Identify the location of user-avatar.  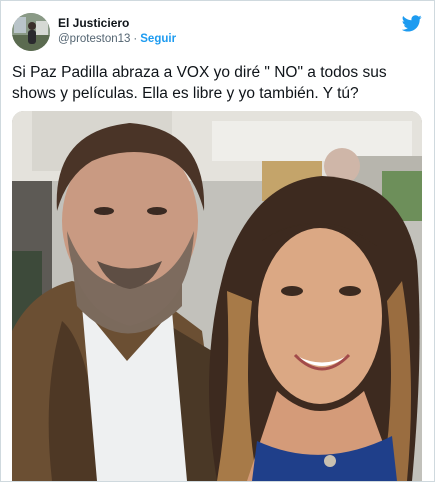
(31, 32).